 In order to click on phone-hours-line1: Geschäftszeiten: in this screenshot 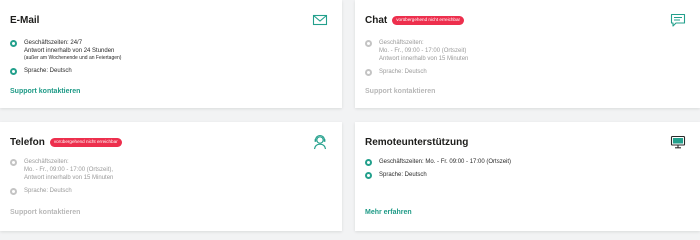, I will do `click(46, 162)`.